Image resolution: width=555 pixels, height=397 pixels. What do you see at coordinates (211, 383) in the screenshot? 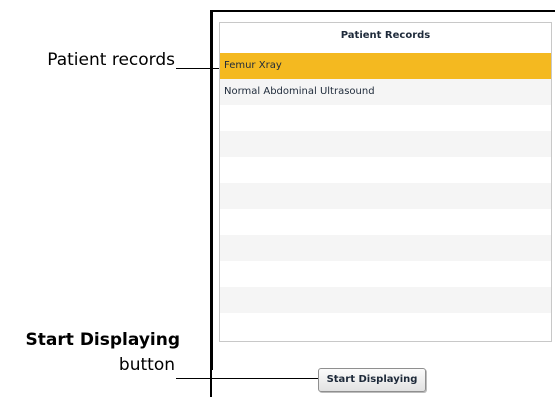
I see `panel-frame-left-border-lower` at bounding box center [211, 383].